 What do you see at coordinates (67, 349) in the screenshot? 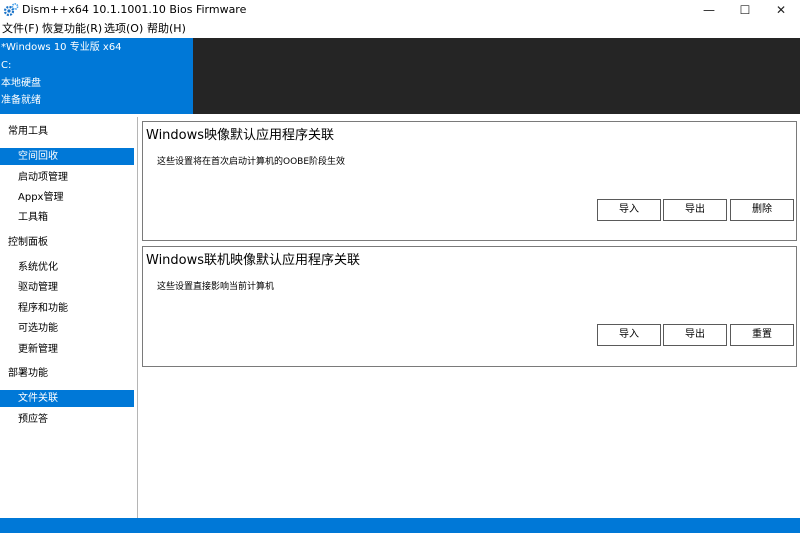
I see `sidebar-item-update-manager: 更新管理` at bounding box center [67, 349].